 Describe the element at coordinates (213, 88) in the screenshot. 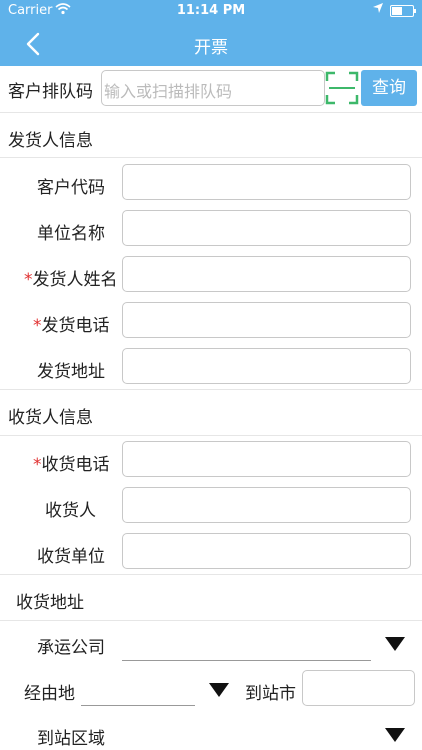

I see `queue-code-input: 输入或扫描排队码` at that location.